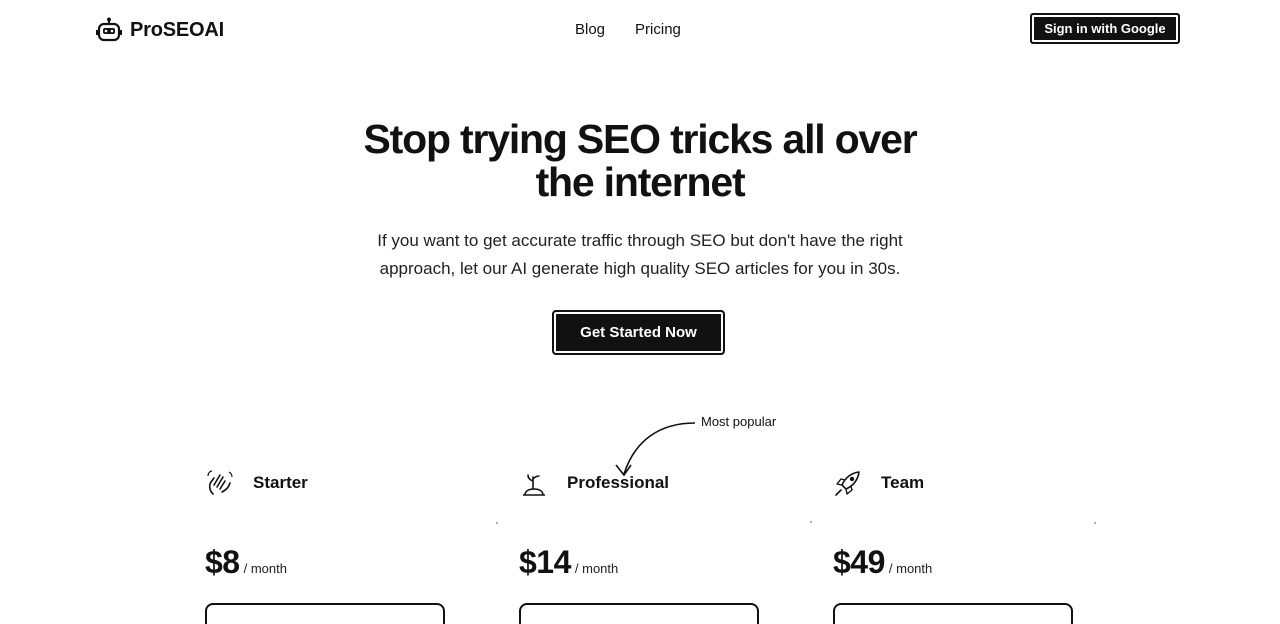  What do you see at coordinates (847, 483) in the screenshot?
I see `rocket-icon` at bounding box center [847, 483].